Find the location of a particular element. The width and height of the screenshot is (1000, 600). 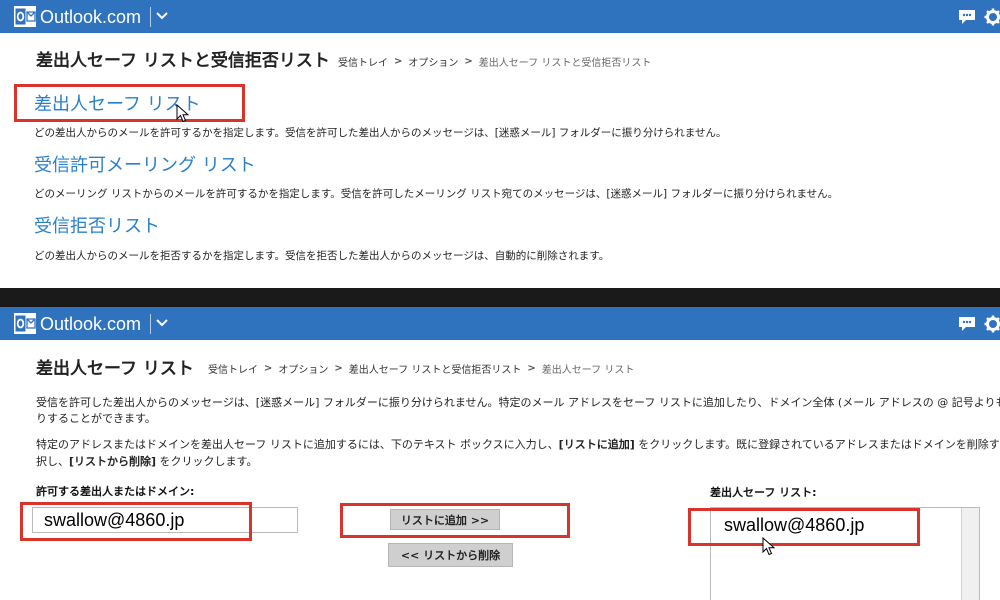

page-title: 差出人セーフ リスト is located at coordinates (115, 369).